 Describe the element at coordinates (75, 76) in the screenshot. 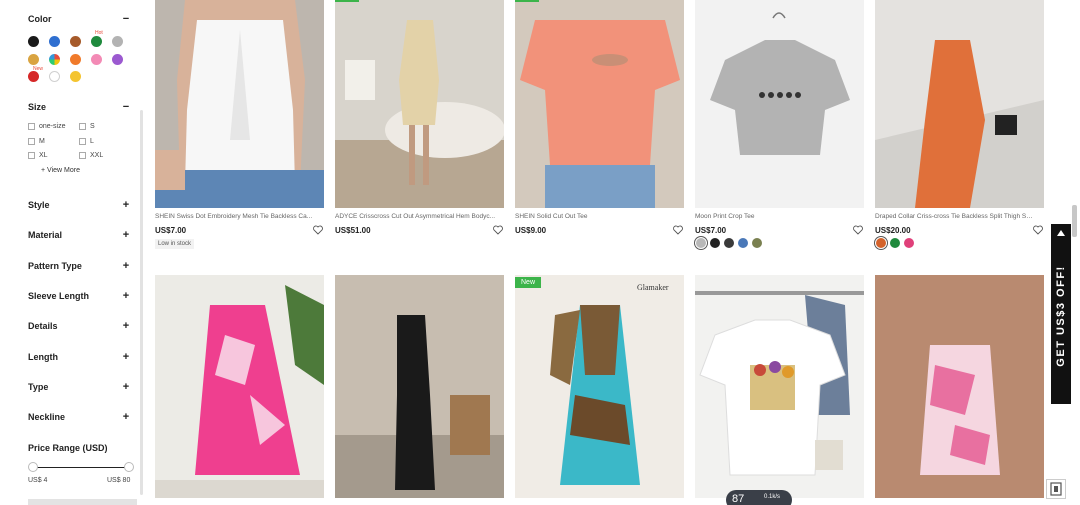

I see `color-swatch-yellow` at that location.